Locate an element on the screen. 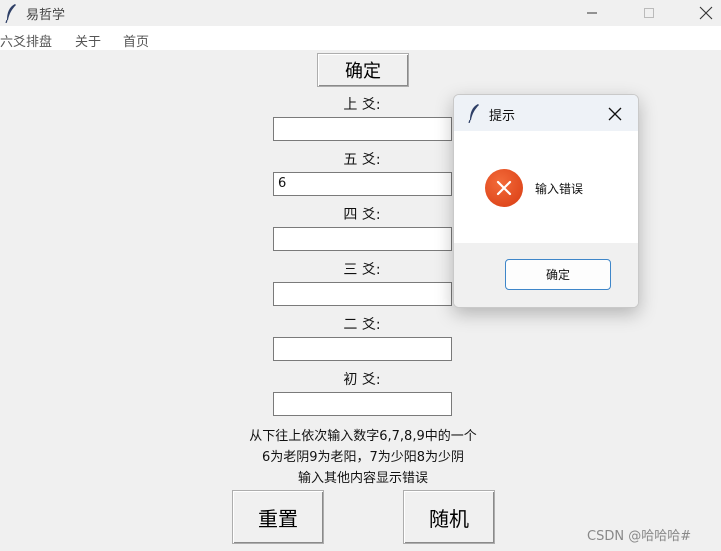  watermark: CSDN @哈哈哈# is located at coordinates (639, 536).